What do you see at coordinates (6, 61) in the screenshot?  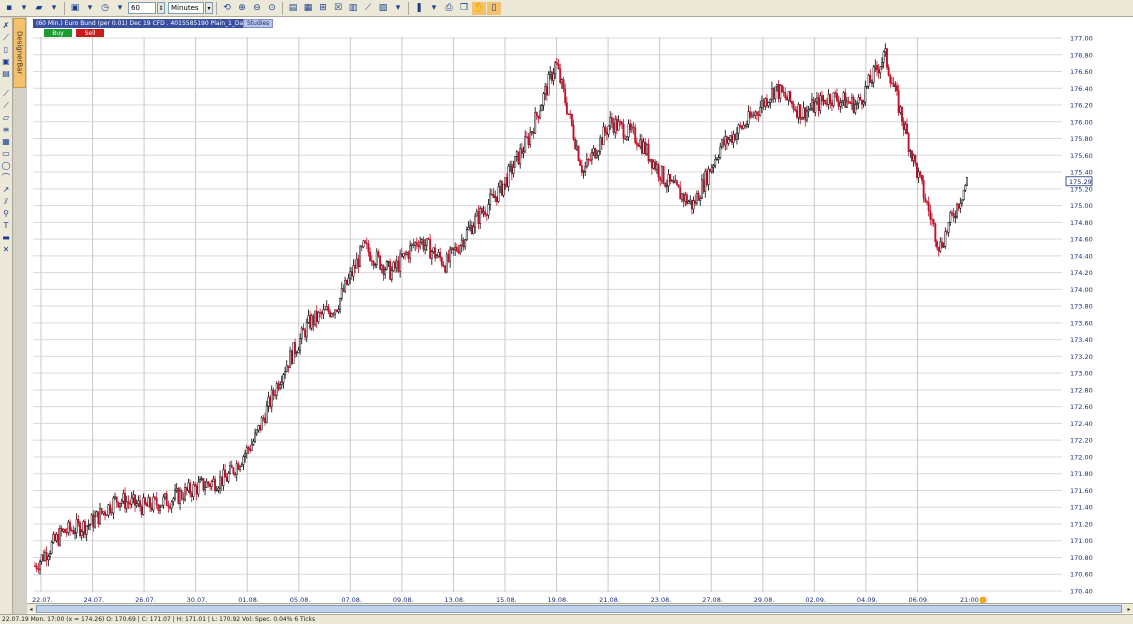 I see `crosshair-icon: ▣` at bounding box center [6, 61].